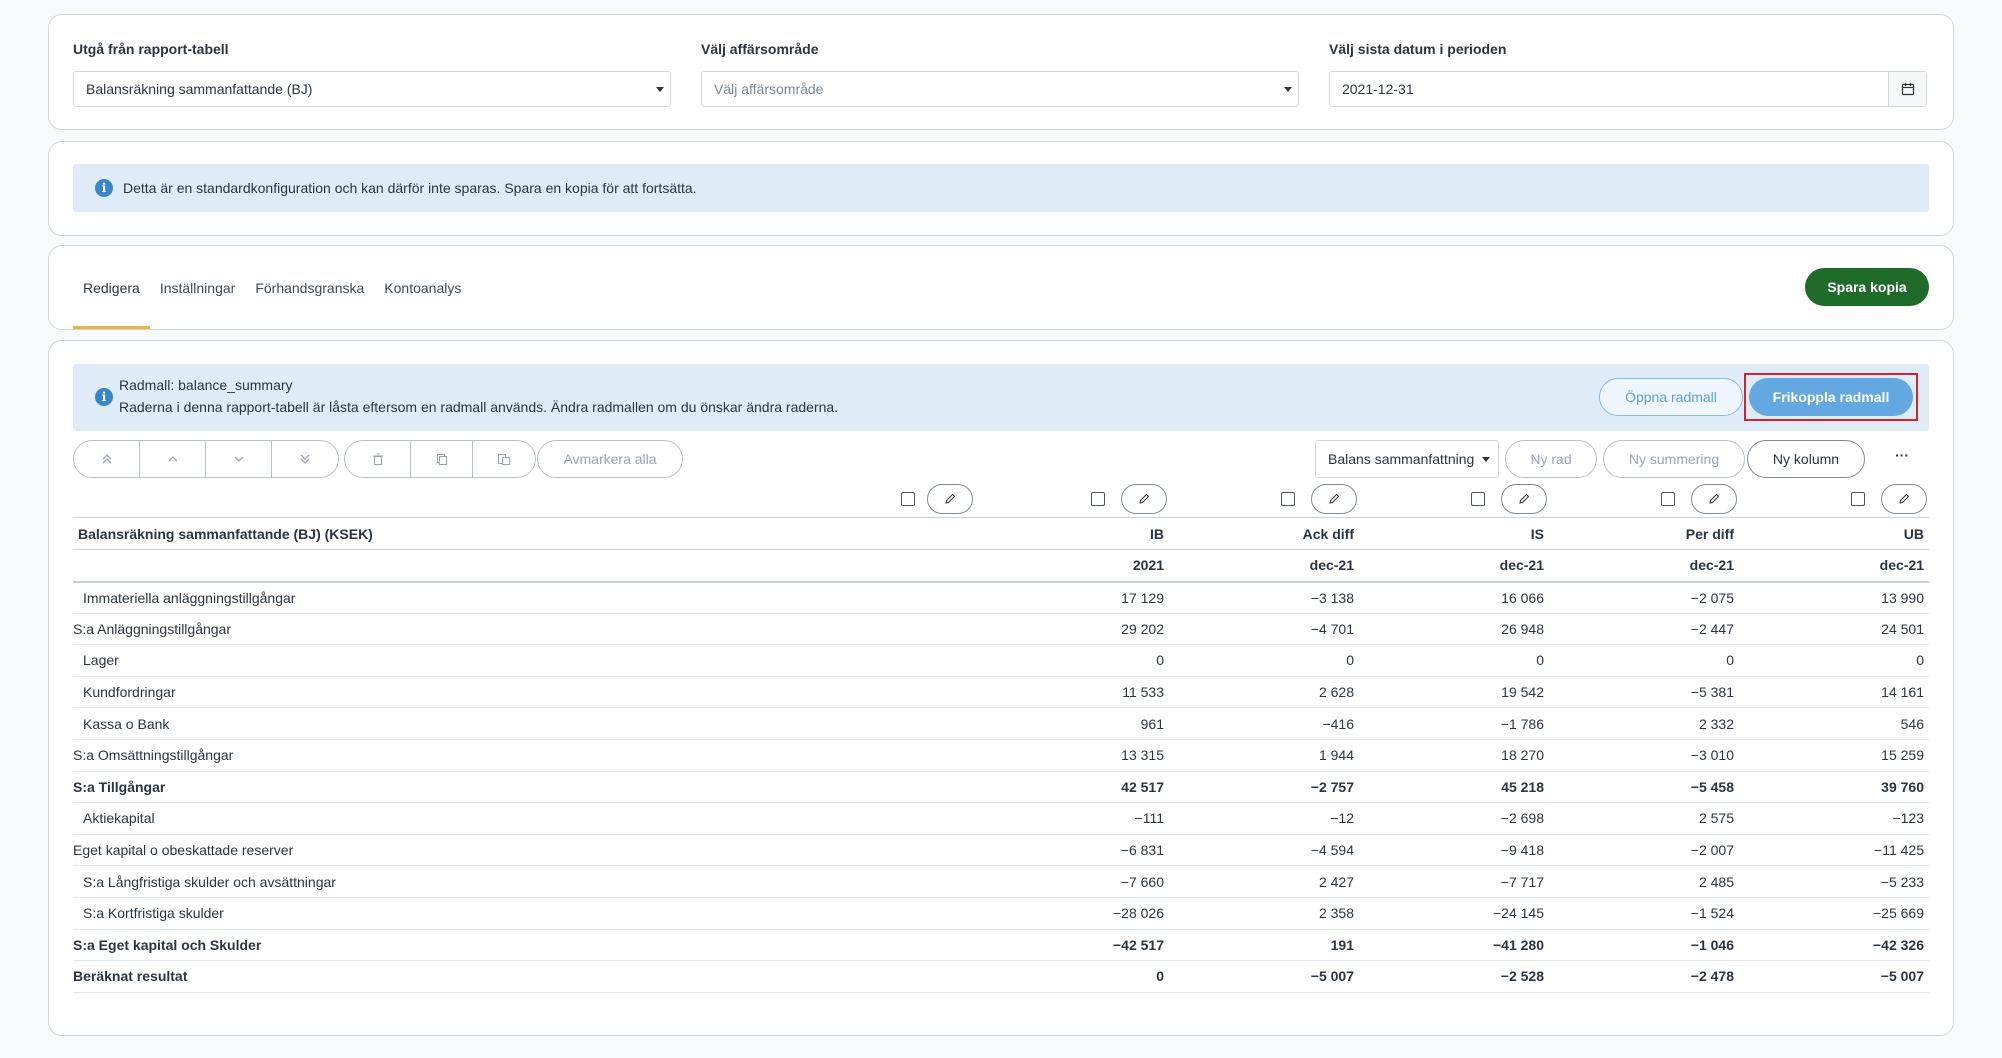 This screenshot has height=1058, width=2002. I want to click on row-value: −2 007, so click(1644, 850).